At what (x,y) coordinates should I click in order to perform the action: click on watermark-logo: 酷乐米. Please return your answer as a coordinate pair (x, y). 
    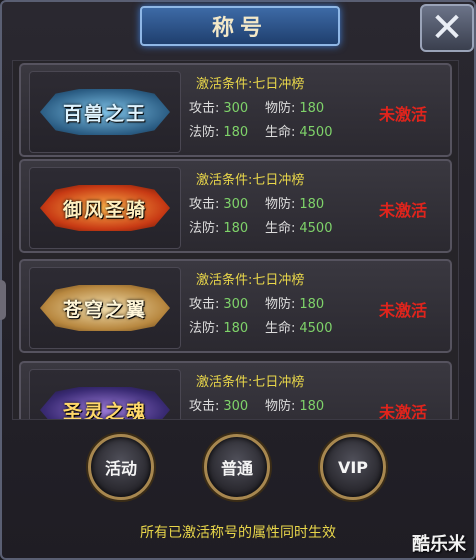
    Looking at the image, I should click on (439, 544).